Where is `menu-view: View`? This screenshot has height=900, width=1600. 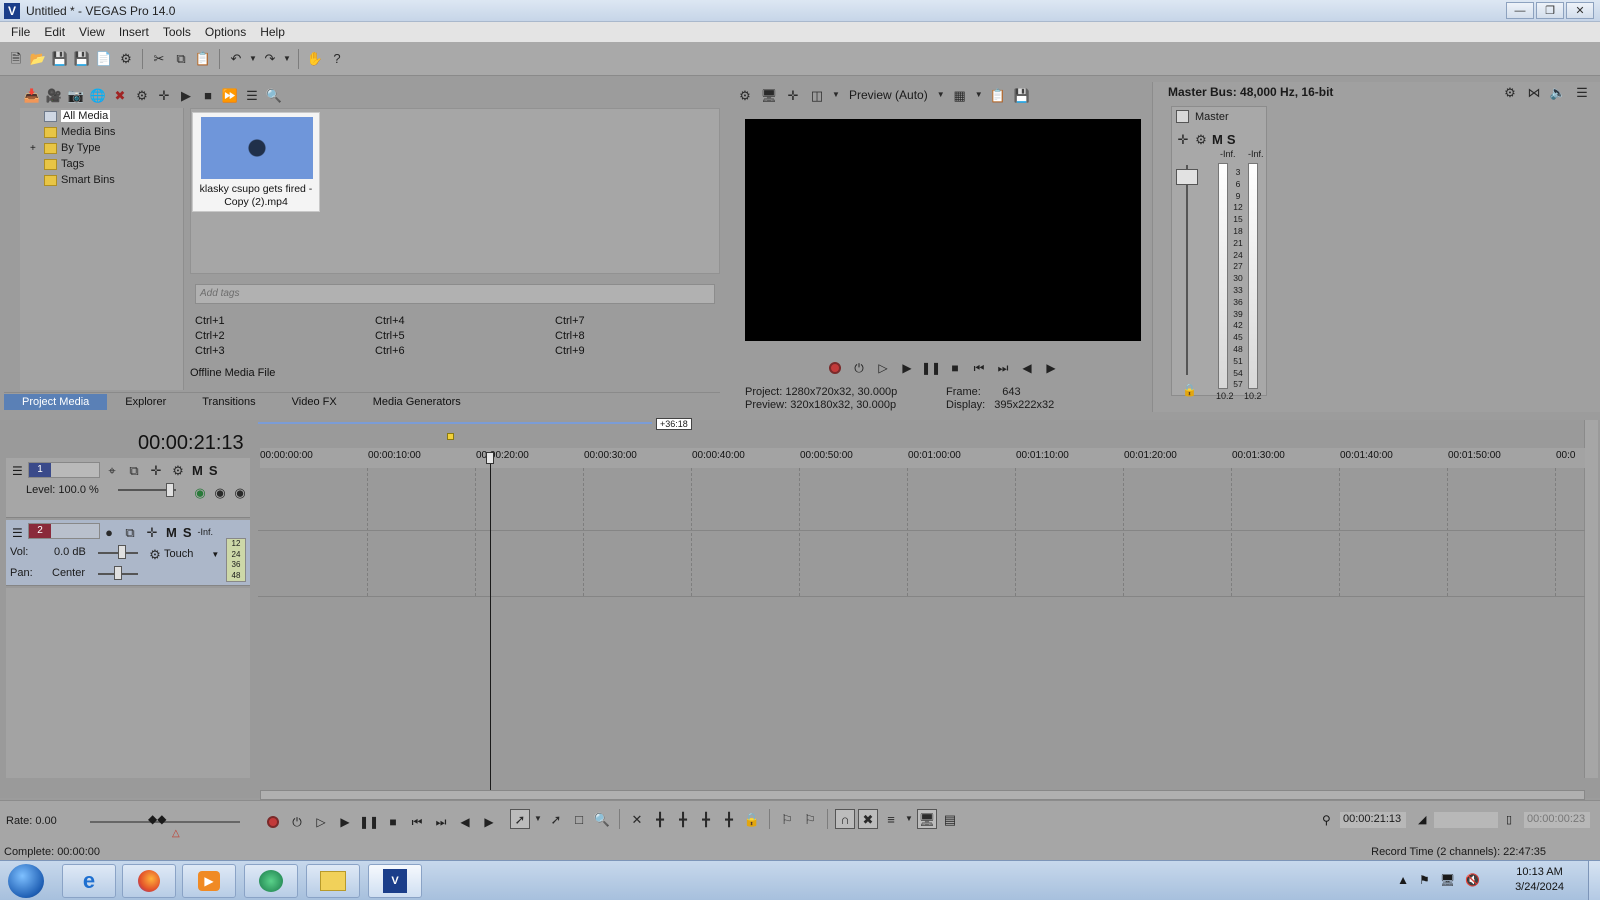
menu-view: View is located at coordinates (92, 32).